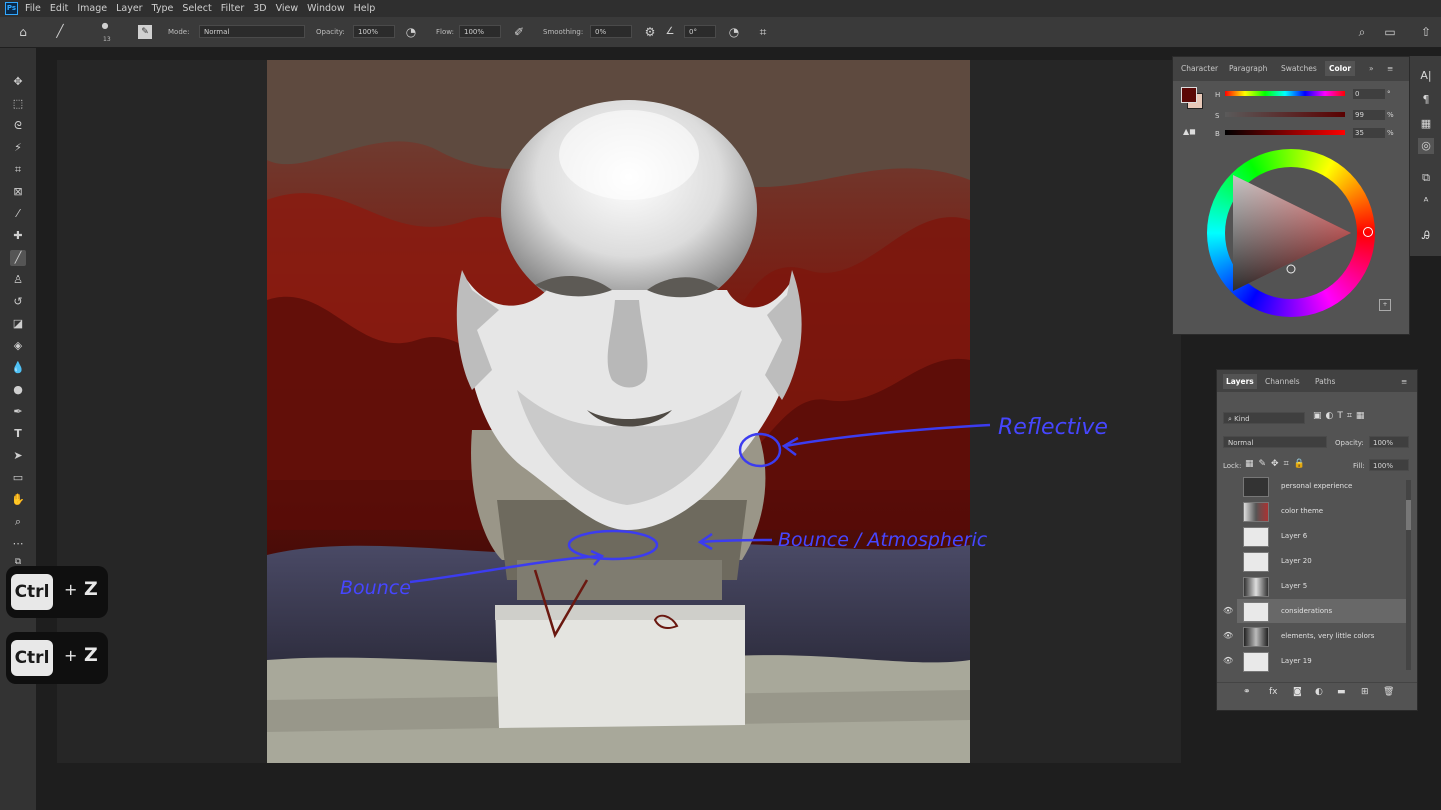  What do you see at coordinates (1426, 236) in the screenshot?
I see `styles-panel-icon: Ꭿ` at bounding box center [1426, 236].